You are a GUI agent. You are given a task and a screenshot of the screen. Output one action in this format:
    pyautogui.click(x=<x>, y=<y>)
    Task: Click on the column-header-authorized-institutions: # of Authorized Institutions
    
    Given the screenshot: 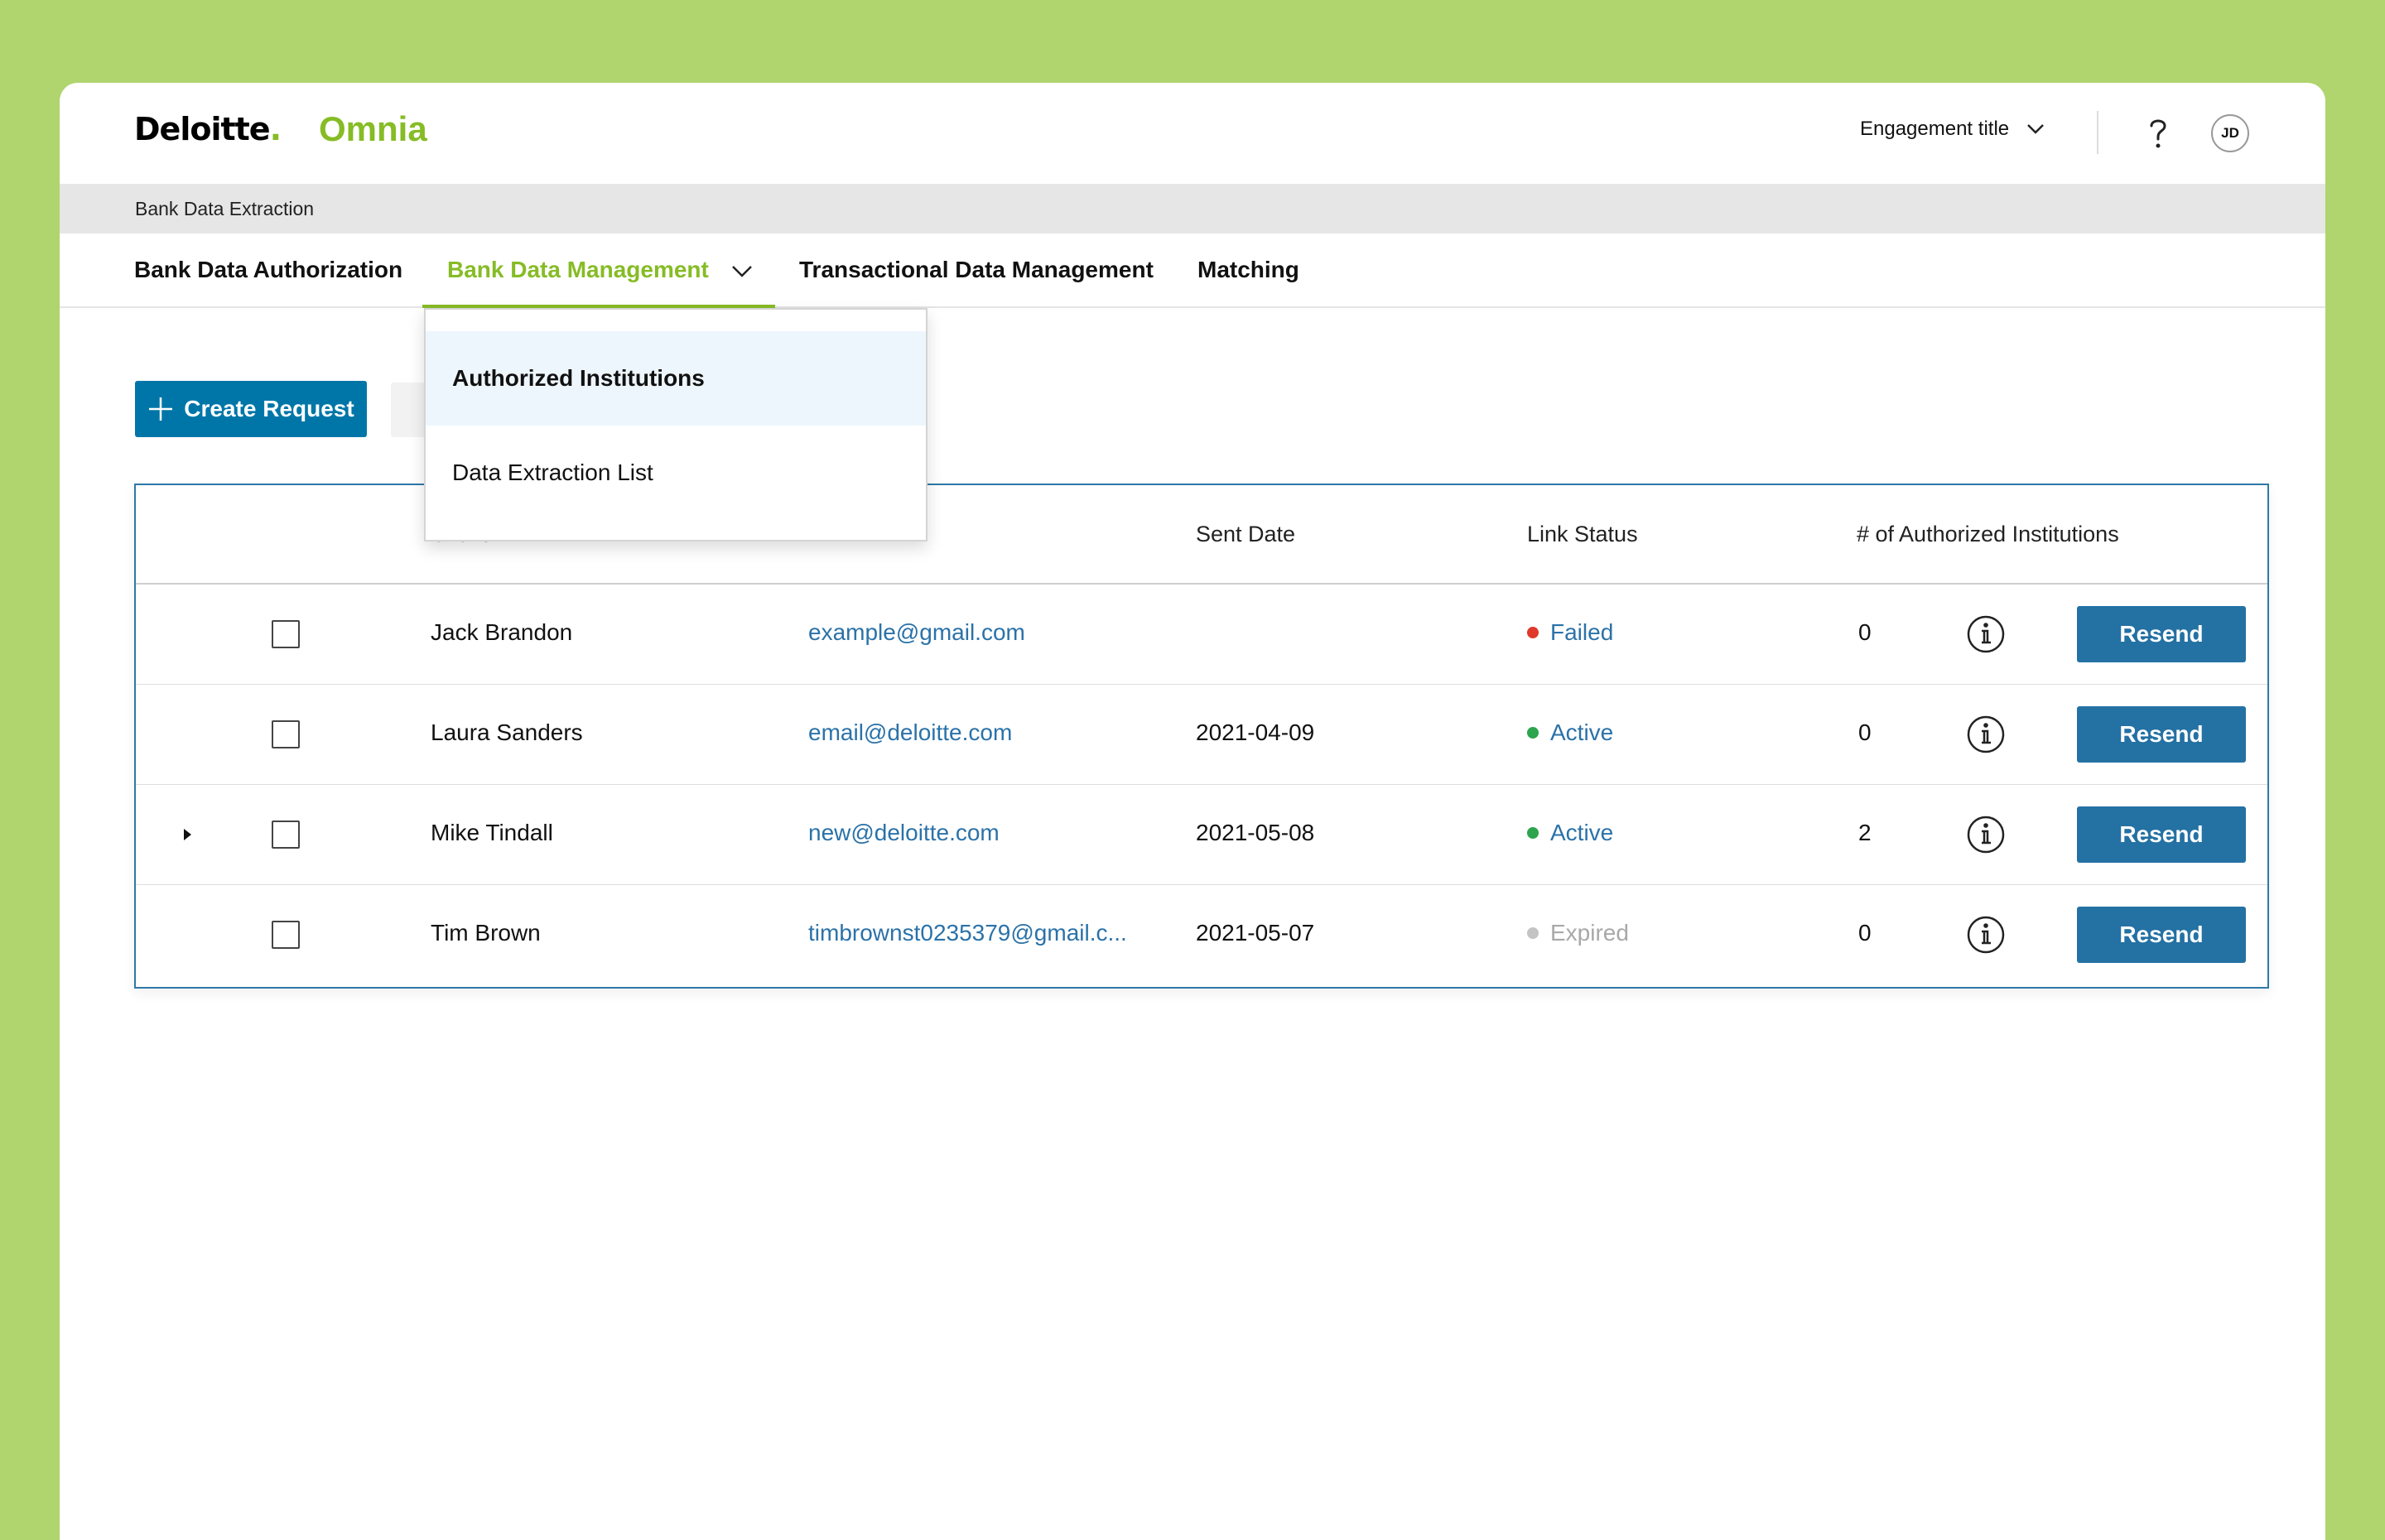 What is the action you would take?
    pyautogui.click(x=1988, y=534)
    